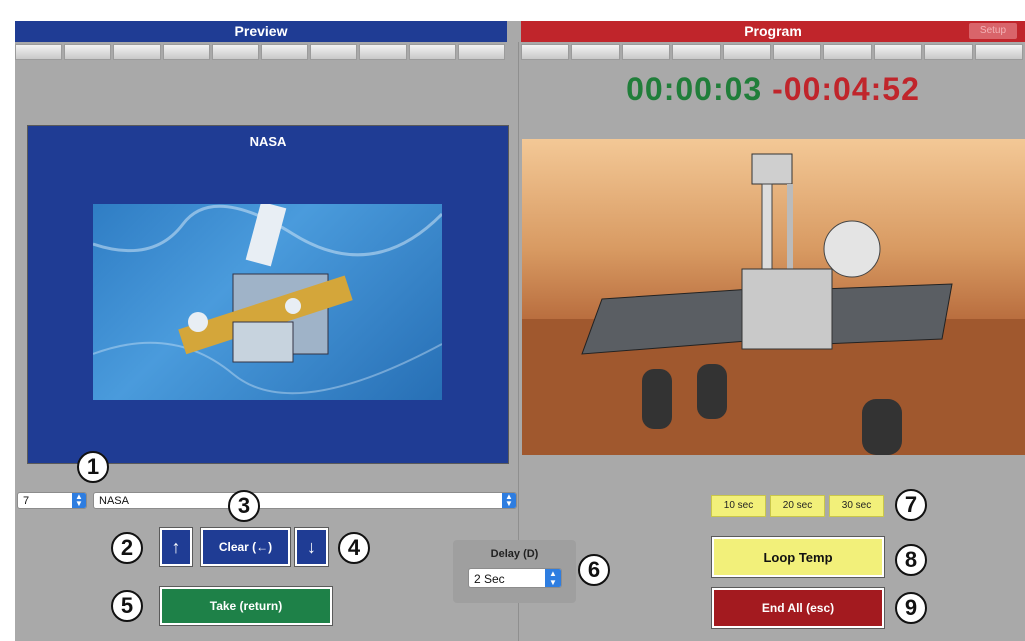  Describe the element at coordinates (911, 608) in the screenshot. I see `callout-badge-9: 9` at that location.